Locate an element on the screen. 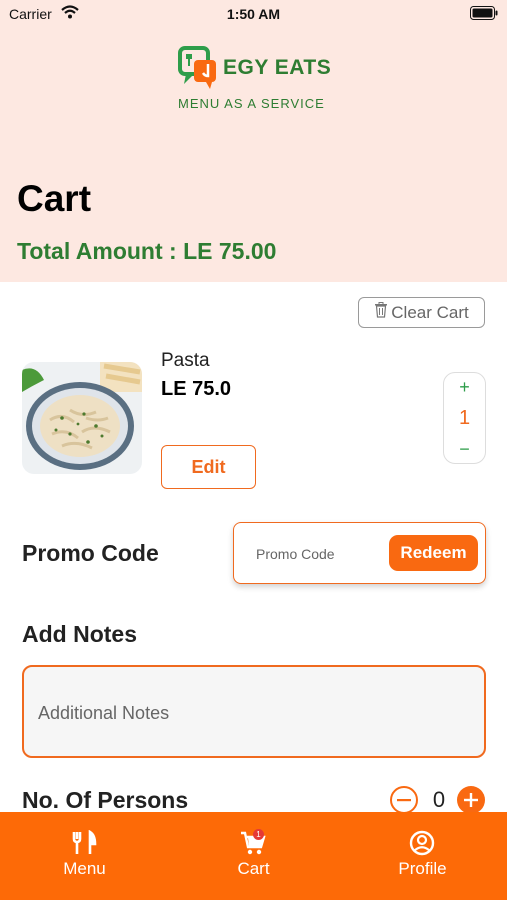 This screenshot has height=900, width=507. user-circle-icon is located at coordinates (422, 845).